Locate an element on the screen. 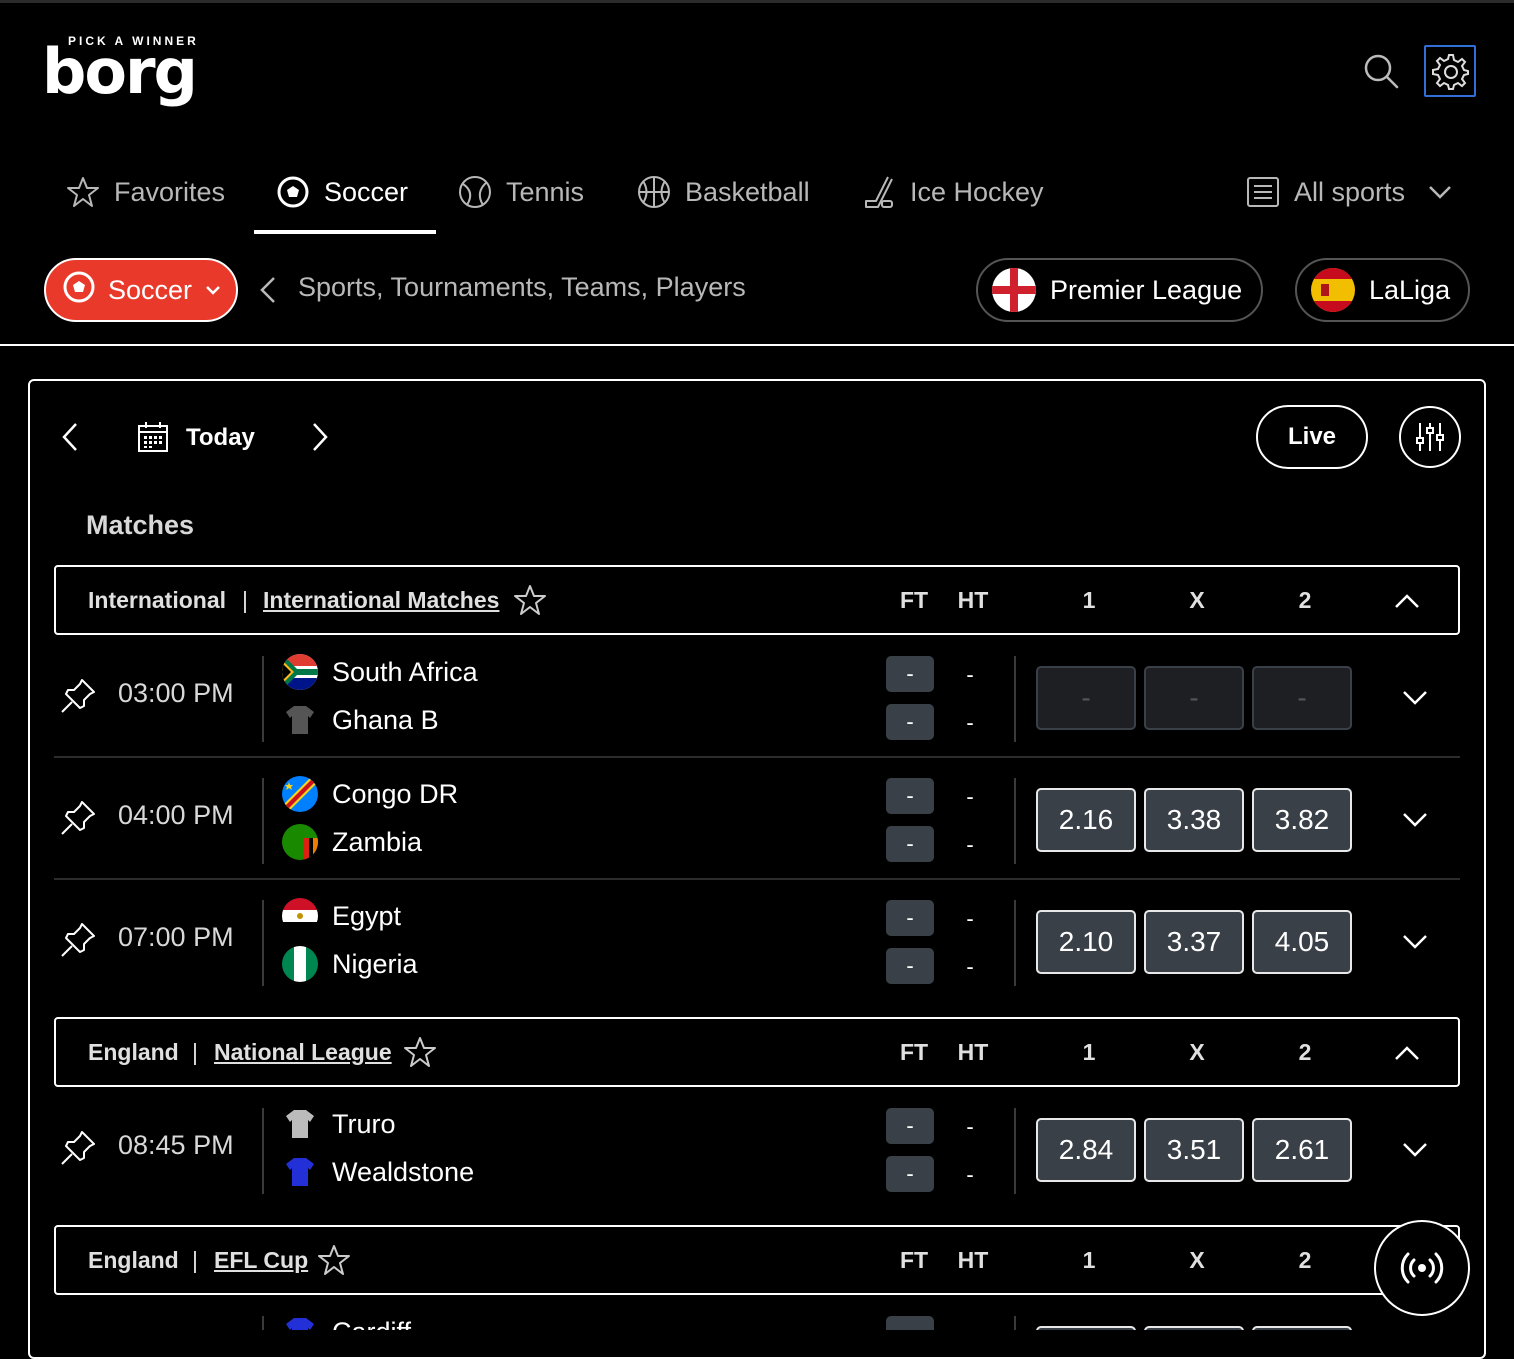 The height and width of the screenshot is (1359, 1514). filter-settings-button is located at coordinates (1430, 437).